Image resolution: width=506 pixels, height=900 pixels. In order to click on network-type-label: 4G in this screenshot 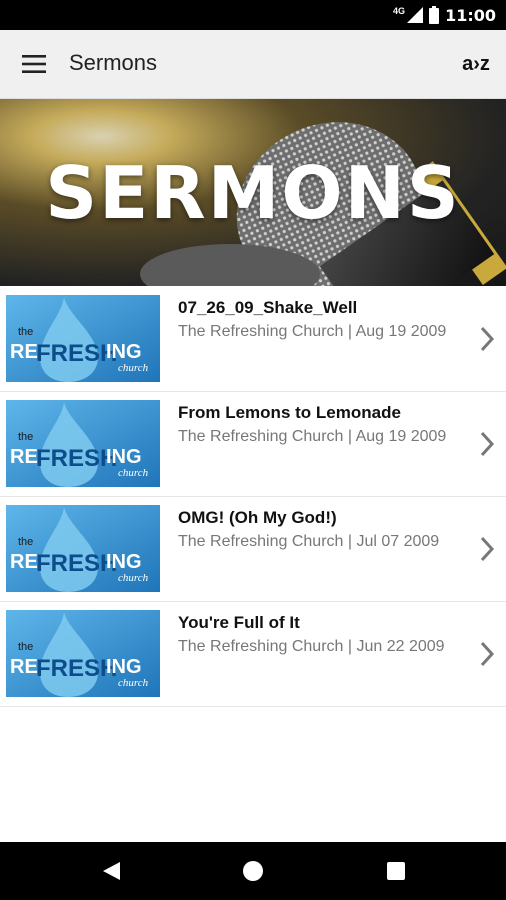, I will do `click(399, 11)`.